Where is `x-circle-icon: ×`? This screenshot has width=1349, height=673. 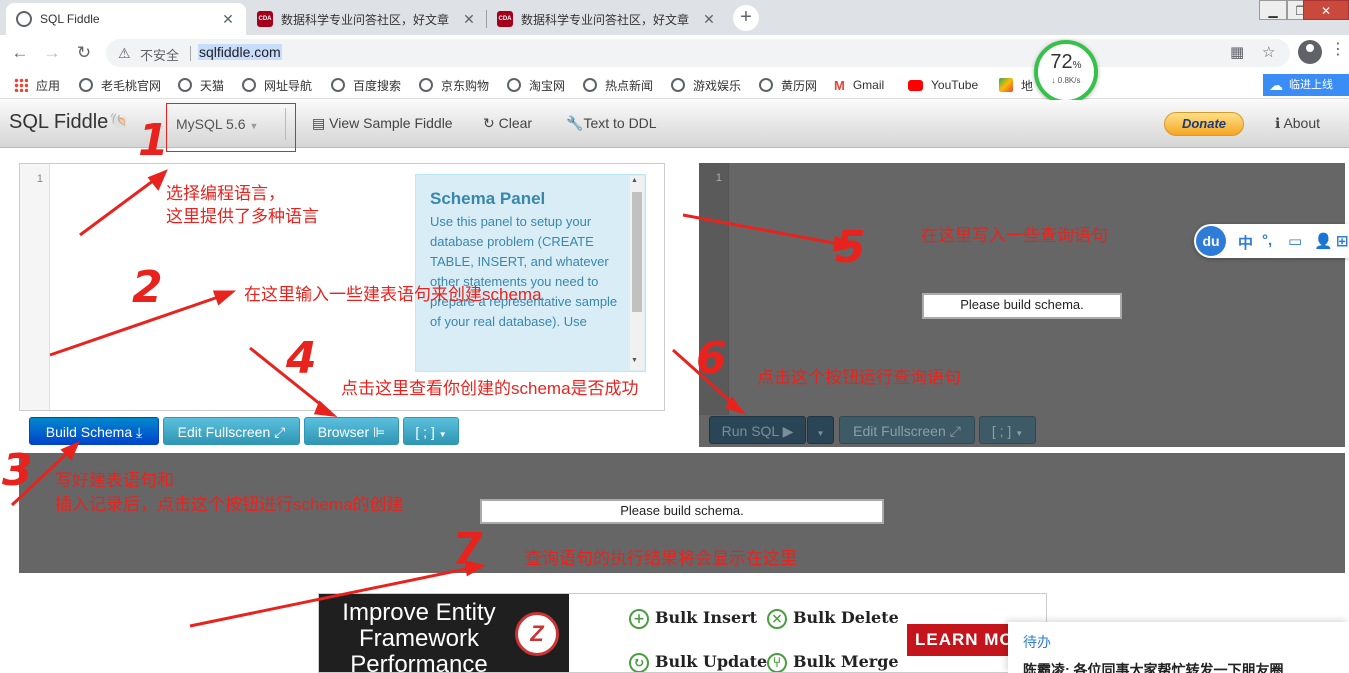
x-circle-icon: × is located at coordinates (777, 618).